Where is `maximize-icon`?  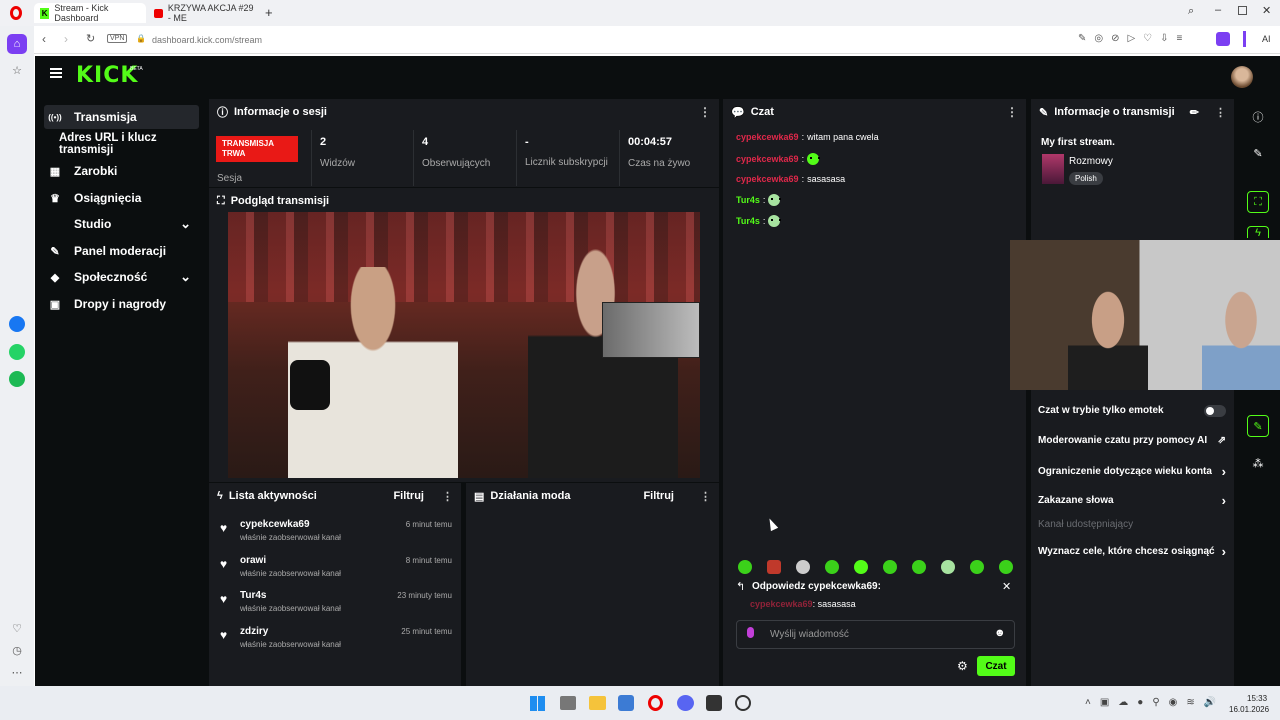 maximize-icon is located at coordinates (1242, 10).